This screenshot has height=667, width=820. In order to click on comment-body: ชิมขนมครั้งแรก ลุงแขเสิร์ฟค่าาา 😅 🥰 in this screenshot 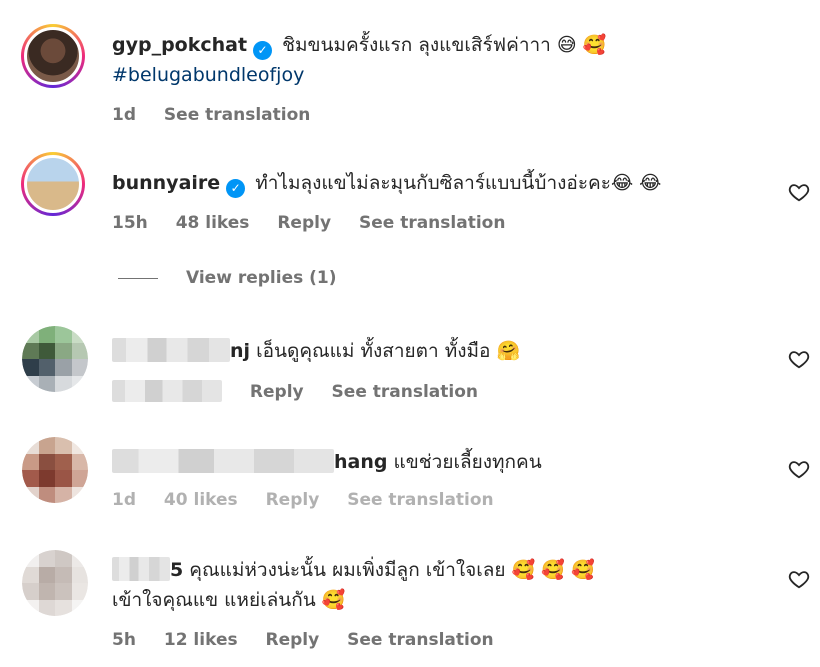, I will do `click(444, 45)`.